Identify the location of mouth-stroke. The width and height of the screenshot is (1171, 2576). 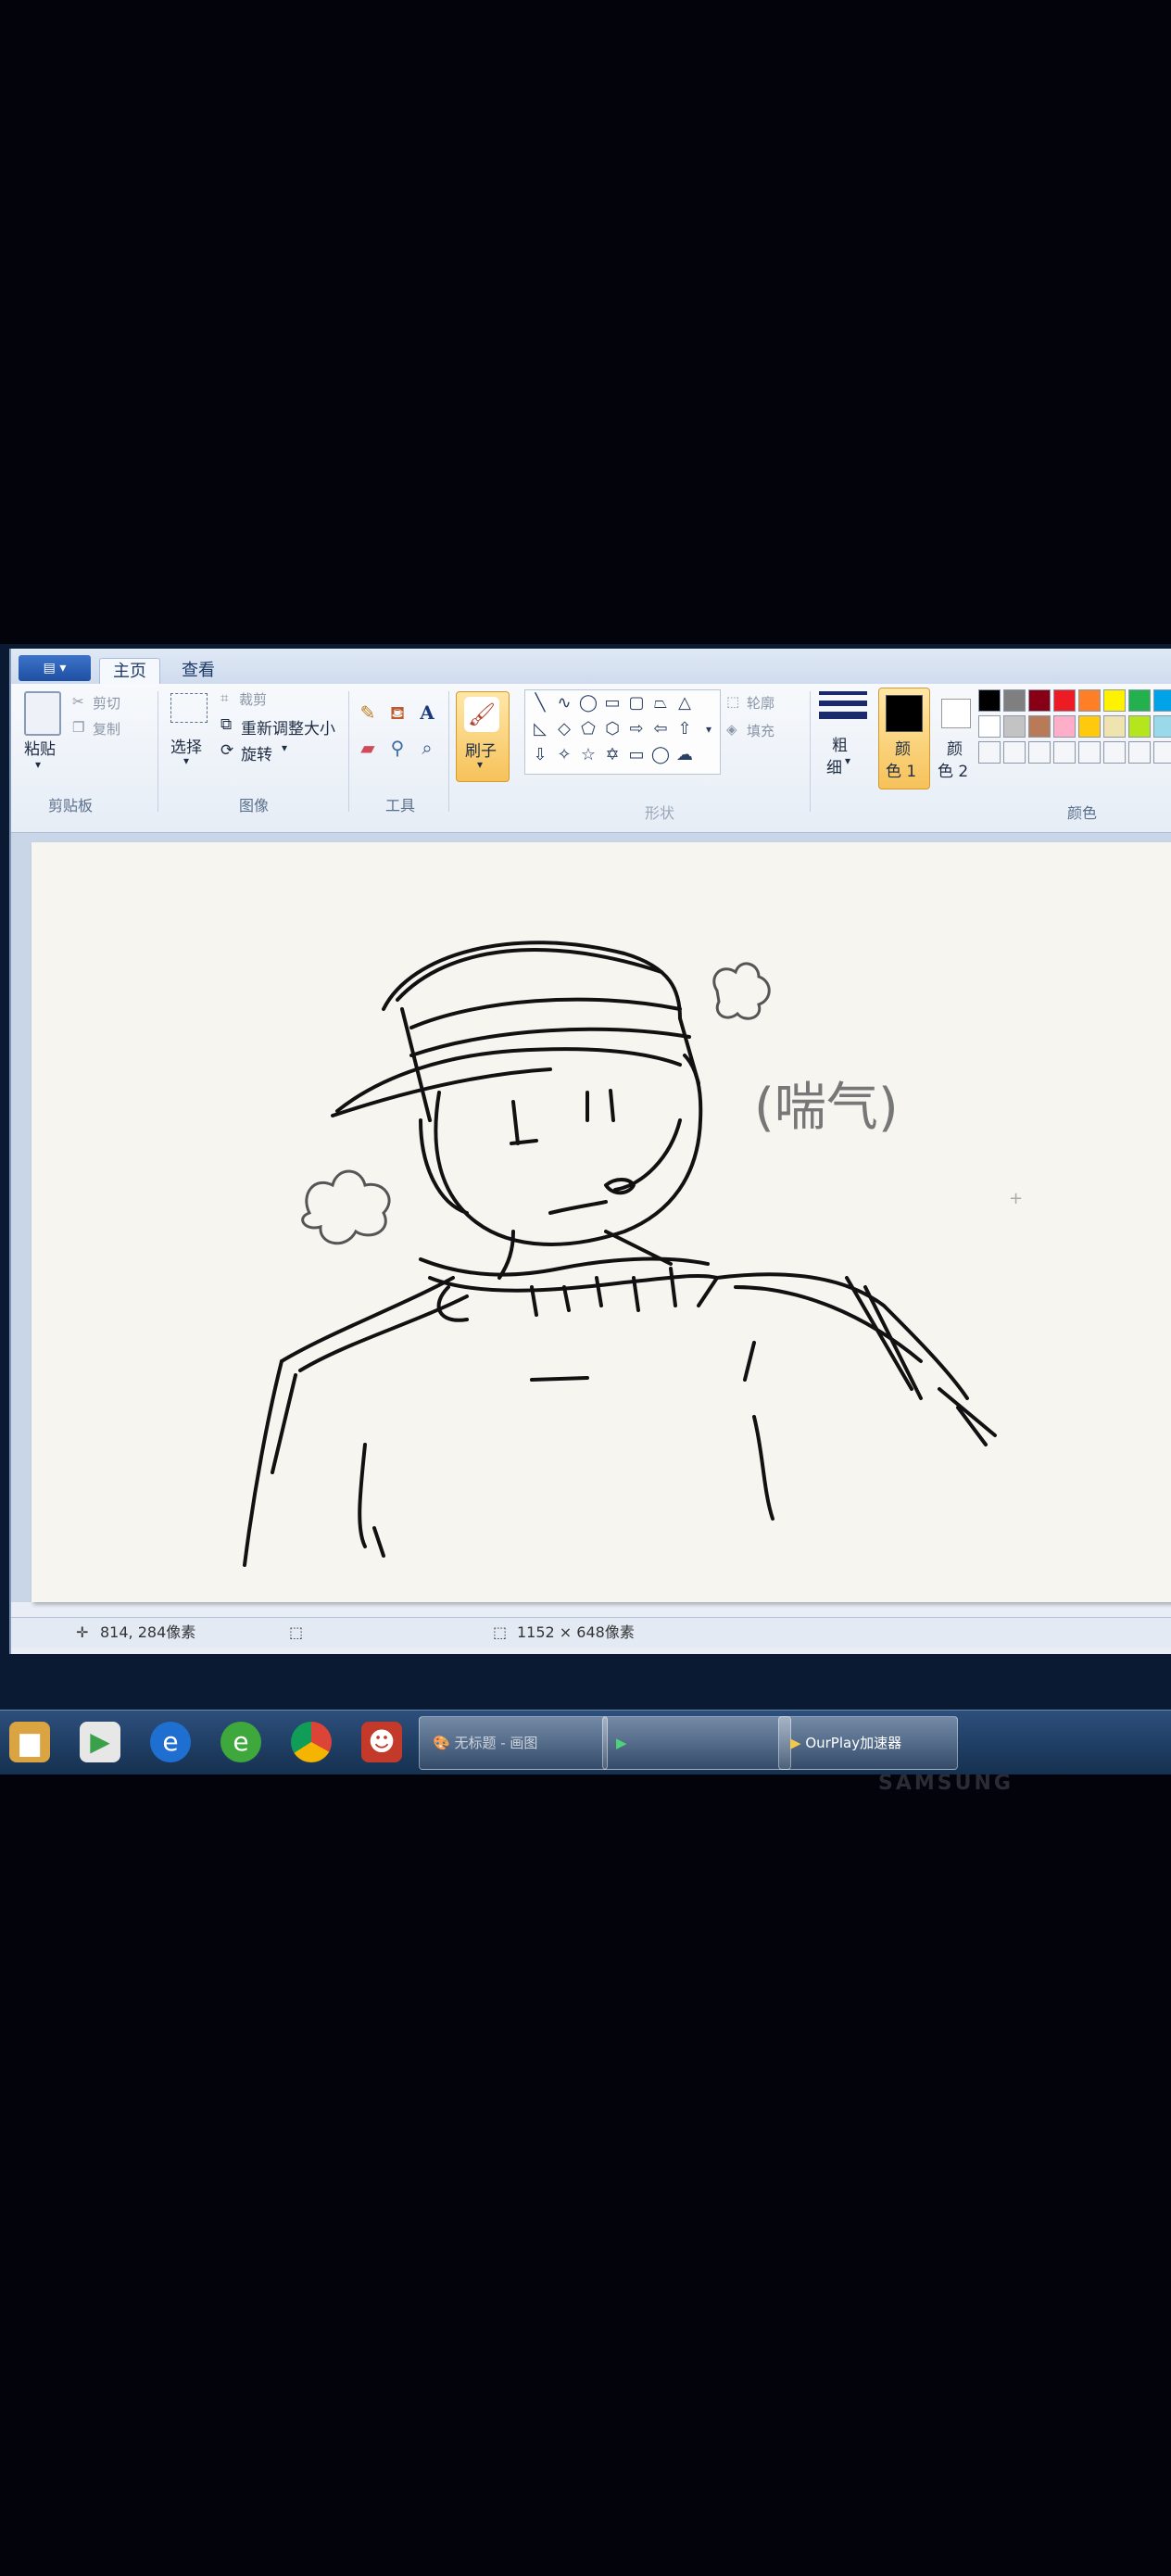
(578, 1207).